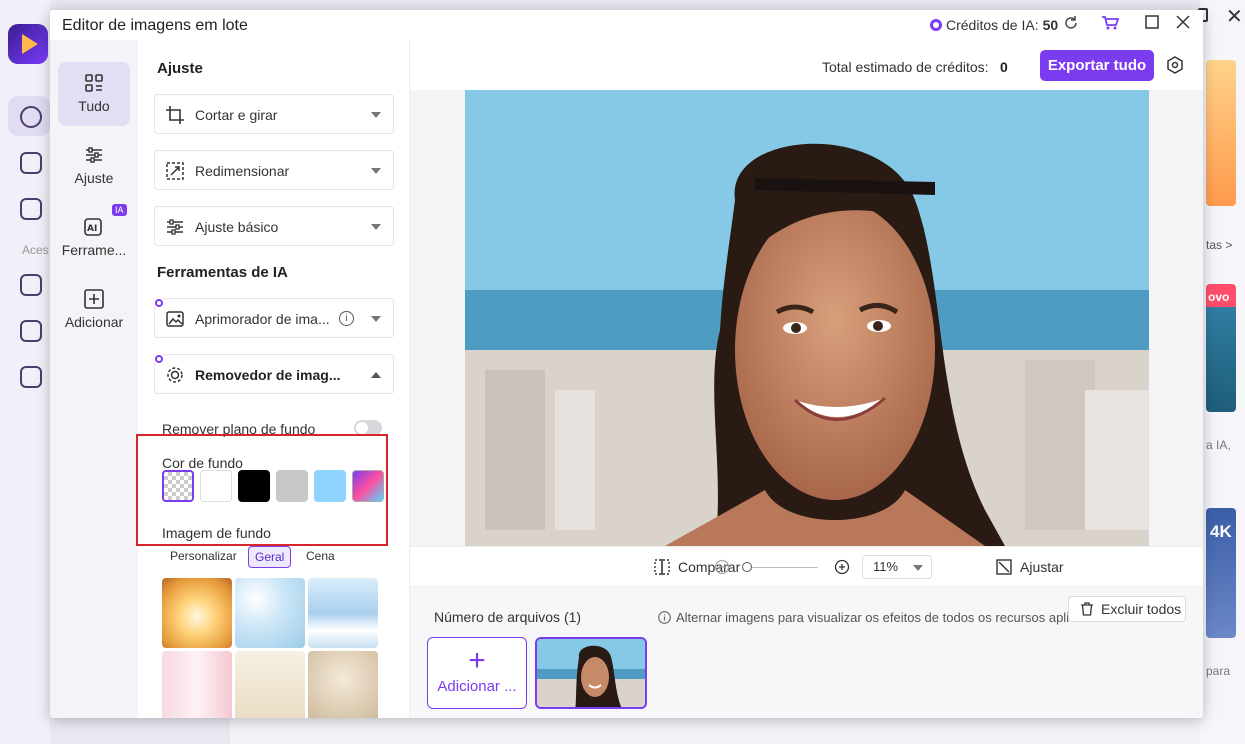 This screenshot has width=1245, height=744. What do you see at coordinates (936, 25) in the screenshot?
I see `ai-credit-icon` at bounding box center [936, 25].